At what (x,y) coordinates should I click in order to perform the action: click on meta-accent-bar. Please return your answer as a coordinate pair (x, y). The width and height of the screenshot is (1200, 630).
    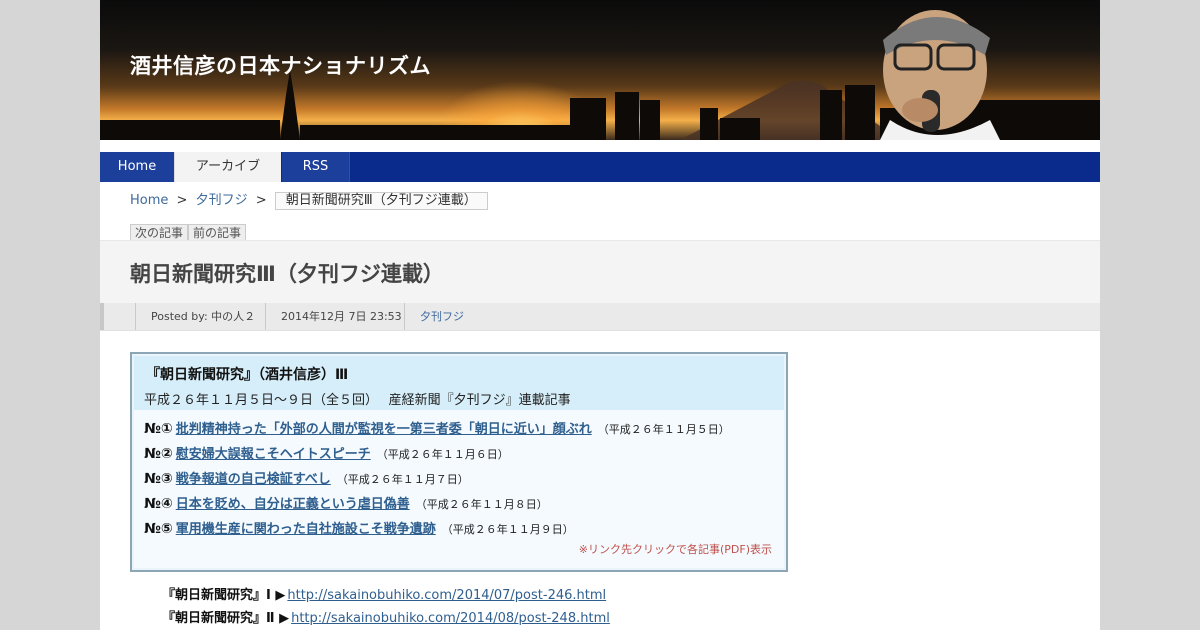
    Looking at the image, I should click on (102, 316).